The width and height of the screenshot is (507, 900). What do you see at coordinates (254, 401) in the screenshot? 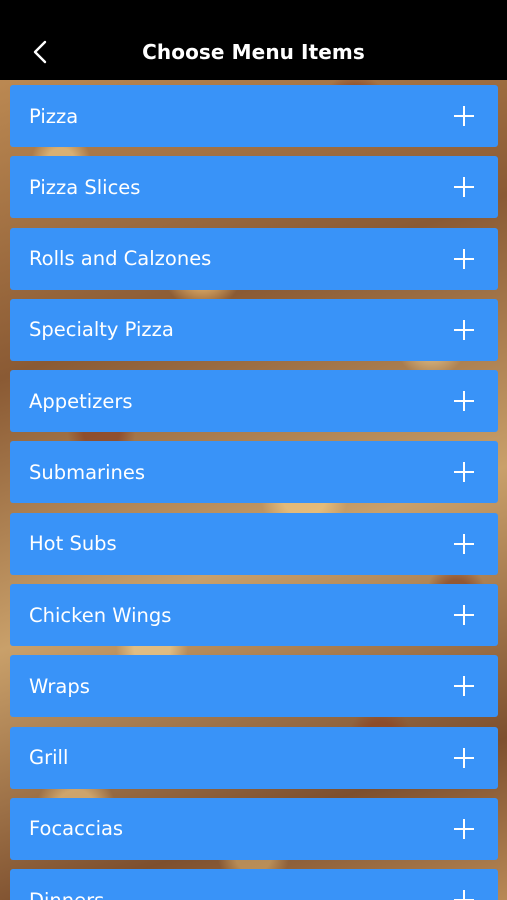
I see `menu-category-appetizers: Appetizers` at bounding box center [254, 401].